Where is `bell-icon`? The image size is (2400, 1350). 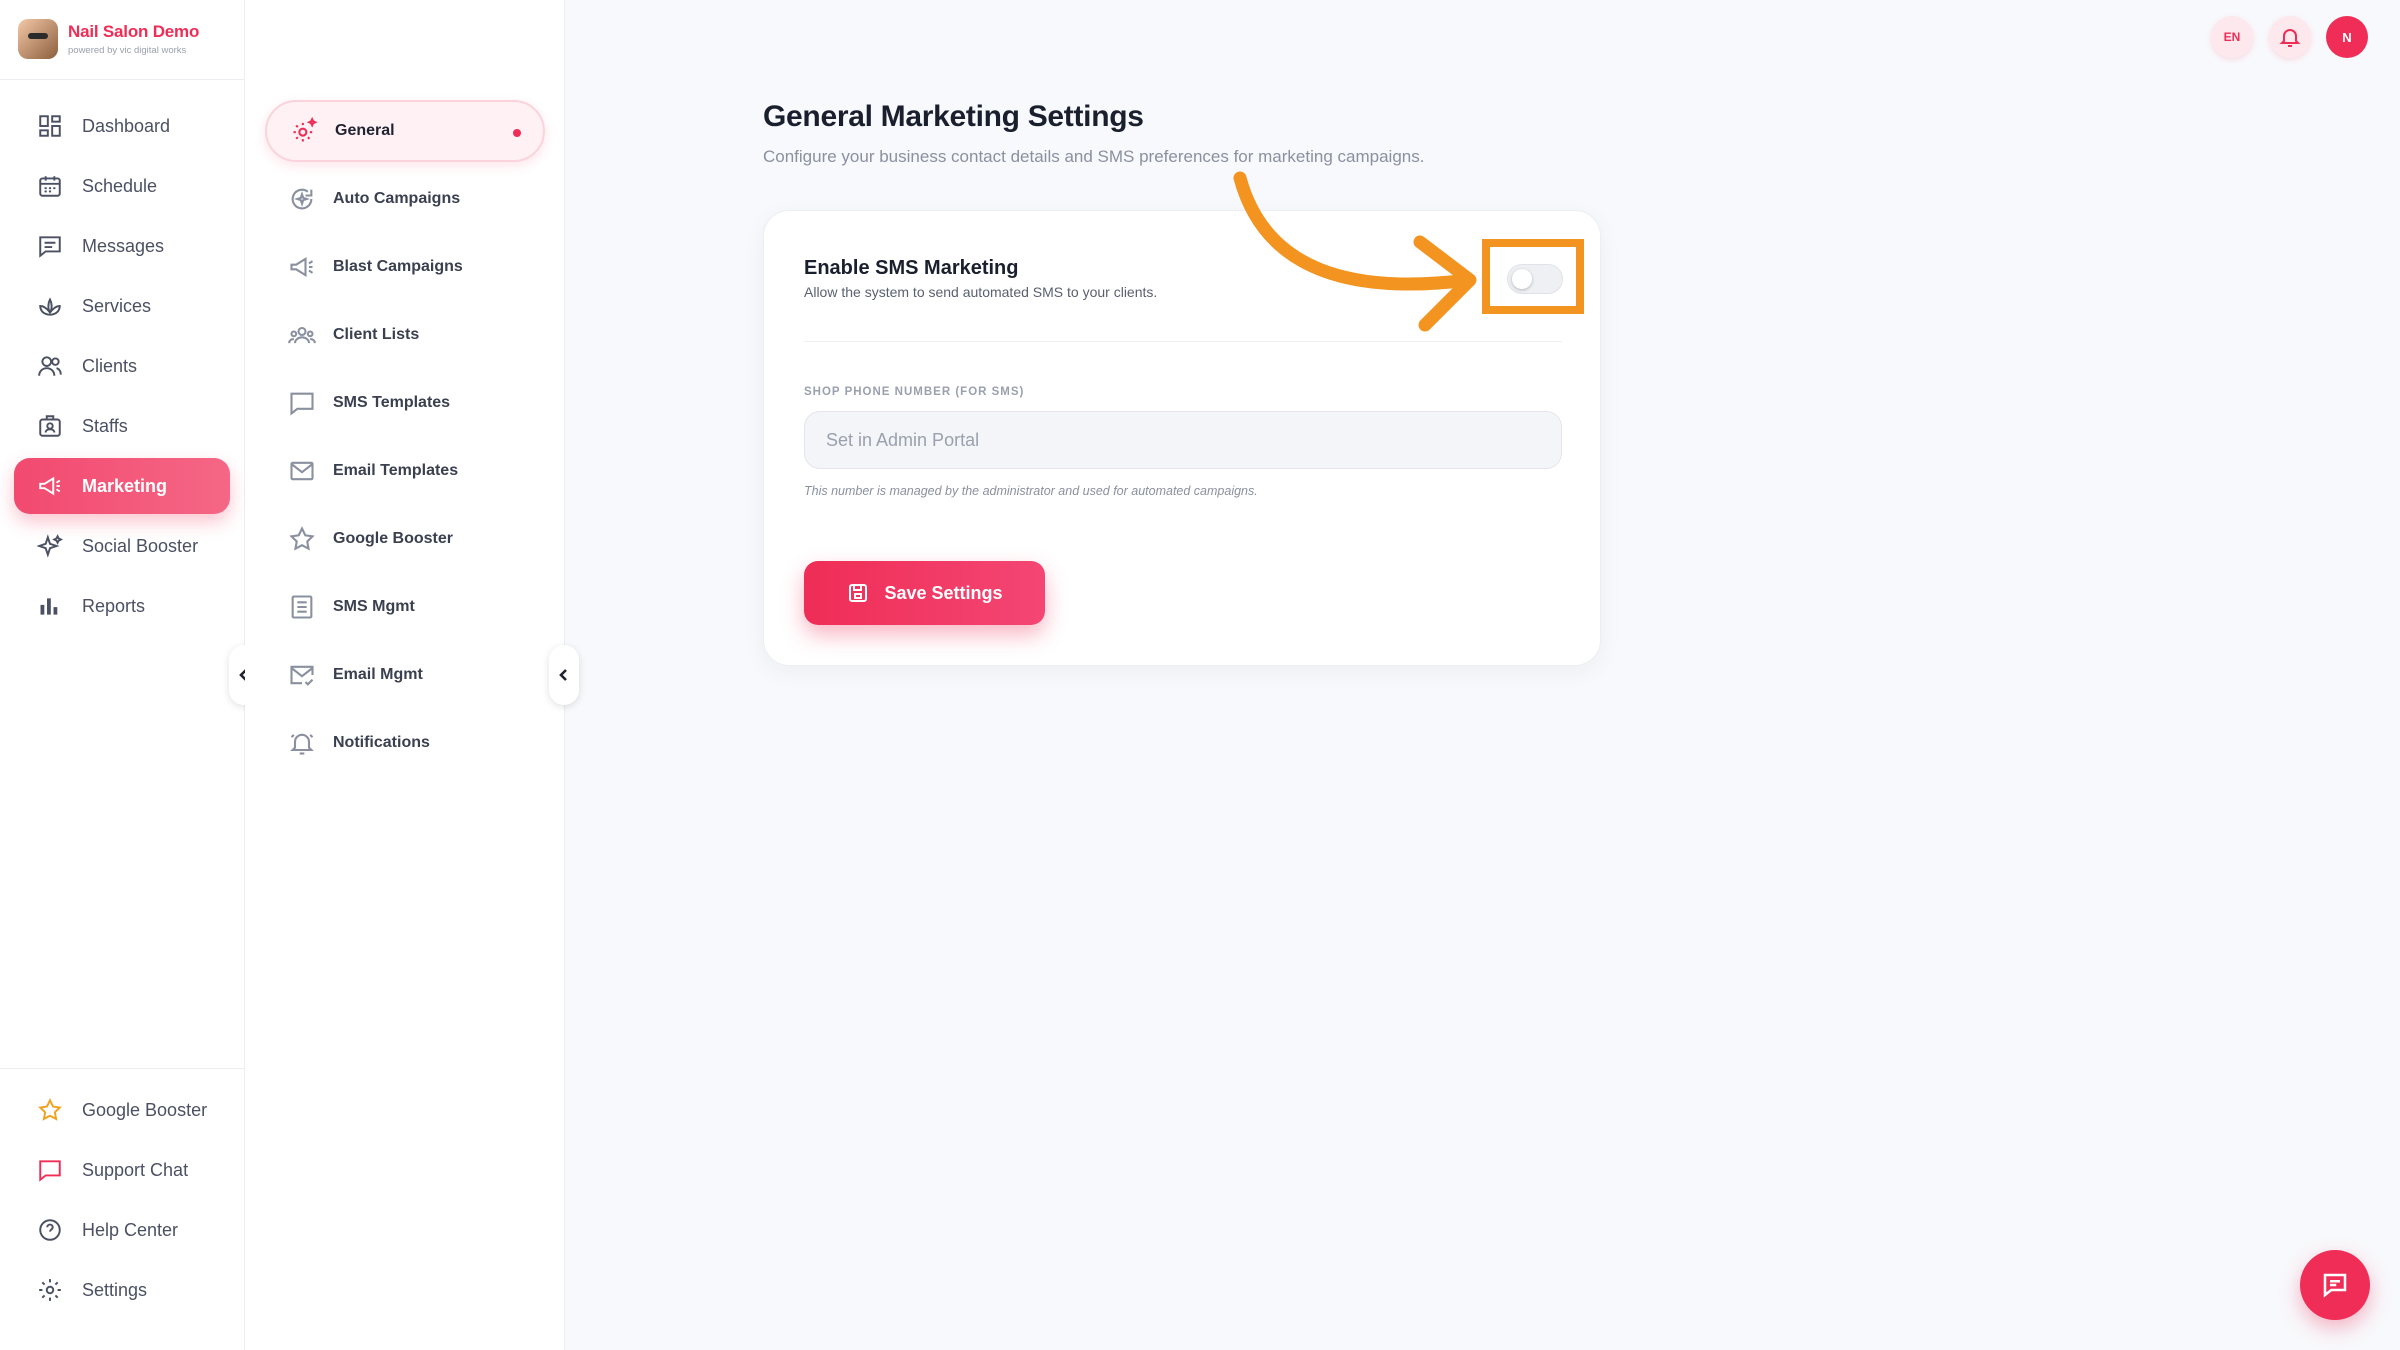 bell-icon is located at coordinates (2290, 38).